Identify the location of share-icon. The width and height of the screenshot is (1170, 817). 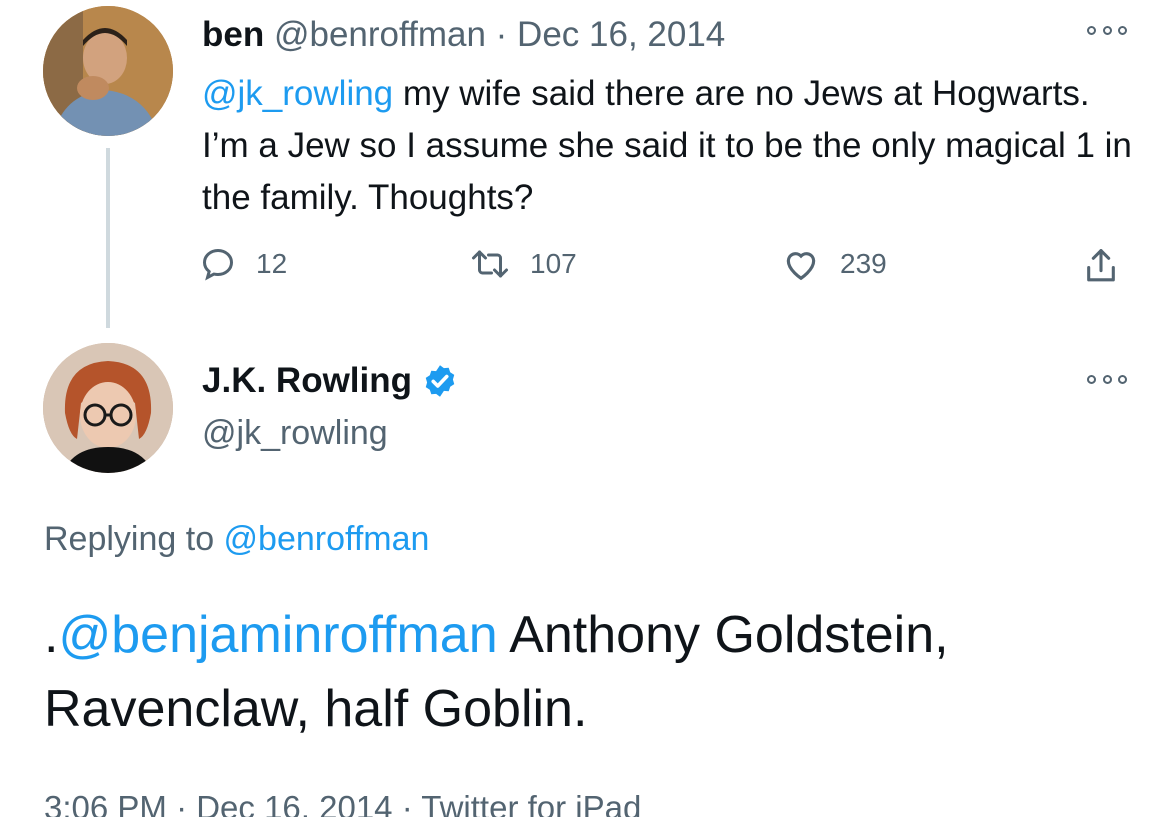
(1101, 265).